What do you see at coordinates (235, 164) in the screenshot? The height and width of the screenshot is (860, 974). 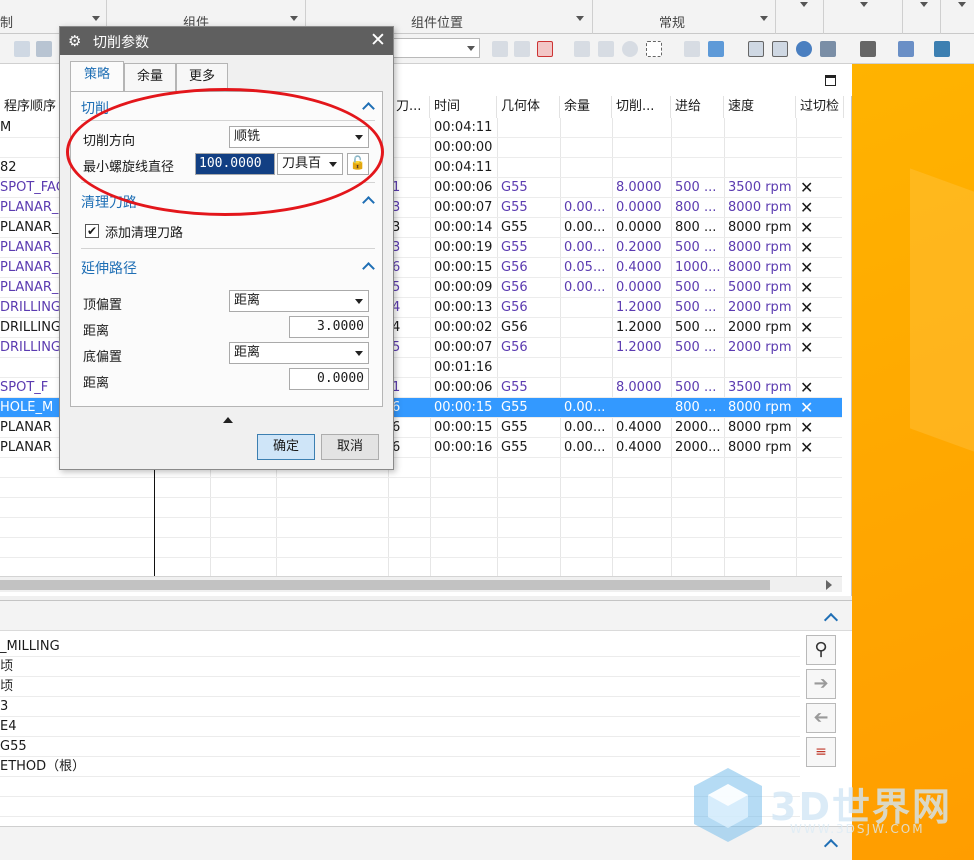 I see `min-helix-diameter-input: 100.0000` at bounding box center [235, 164].